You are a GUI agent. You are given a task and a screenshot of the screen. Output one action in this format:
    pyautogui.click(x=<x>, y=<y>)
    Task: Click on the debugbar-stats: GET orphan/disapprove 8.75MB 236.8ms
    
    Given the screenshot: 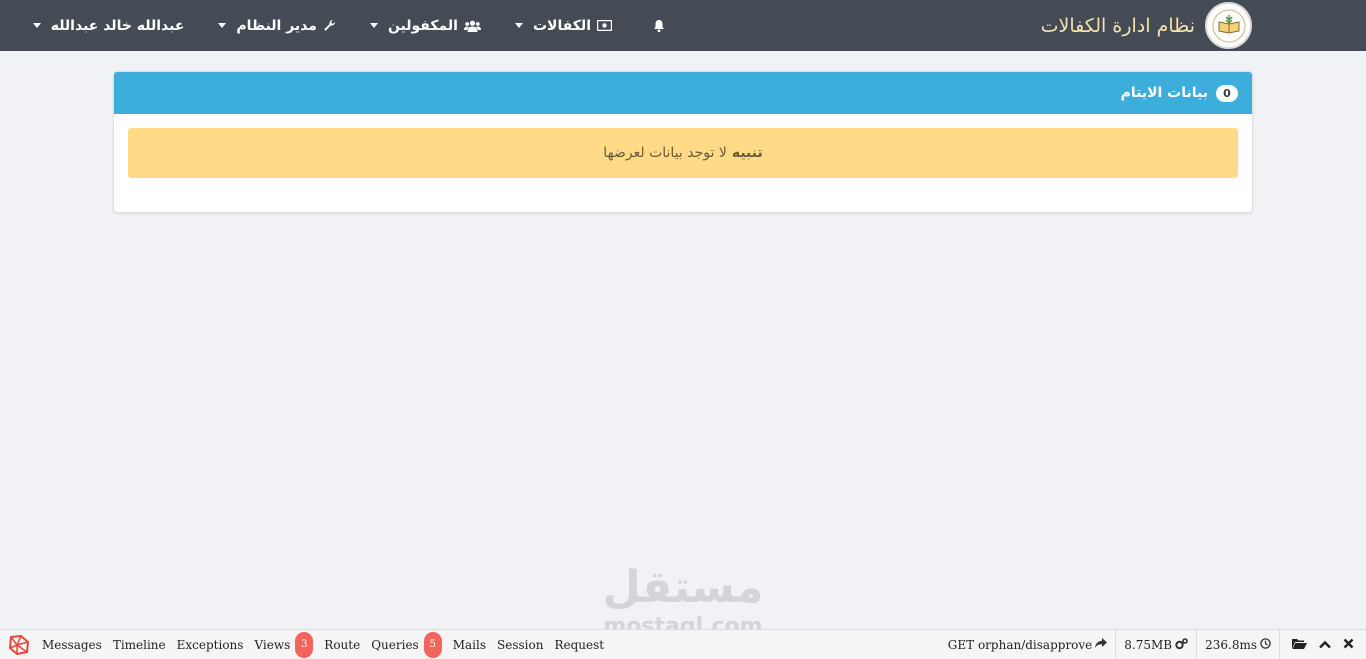 What is the action you would take?
    pyautogui.click(x=1153, y=644)
    